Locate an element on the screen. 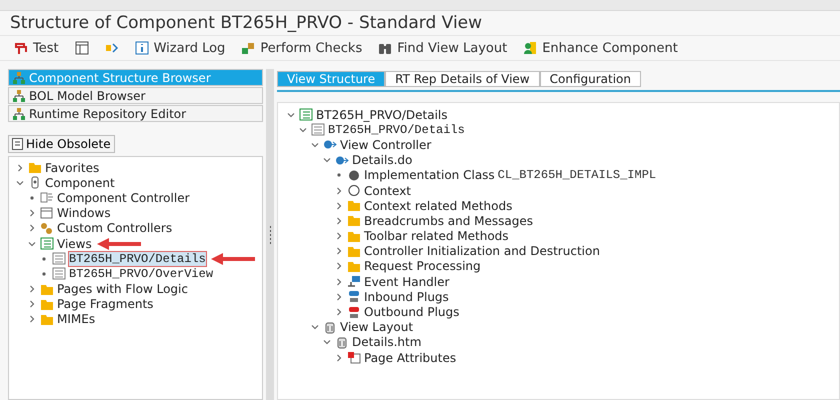 The width and height of the screenshot is (840, 400). checks-icon is located at coordinates (248, 48).